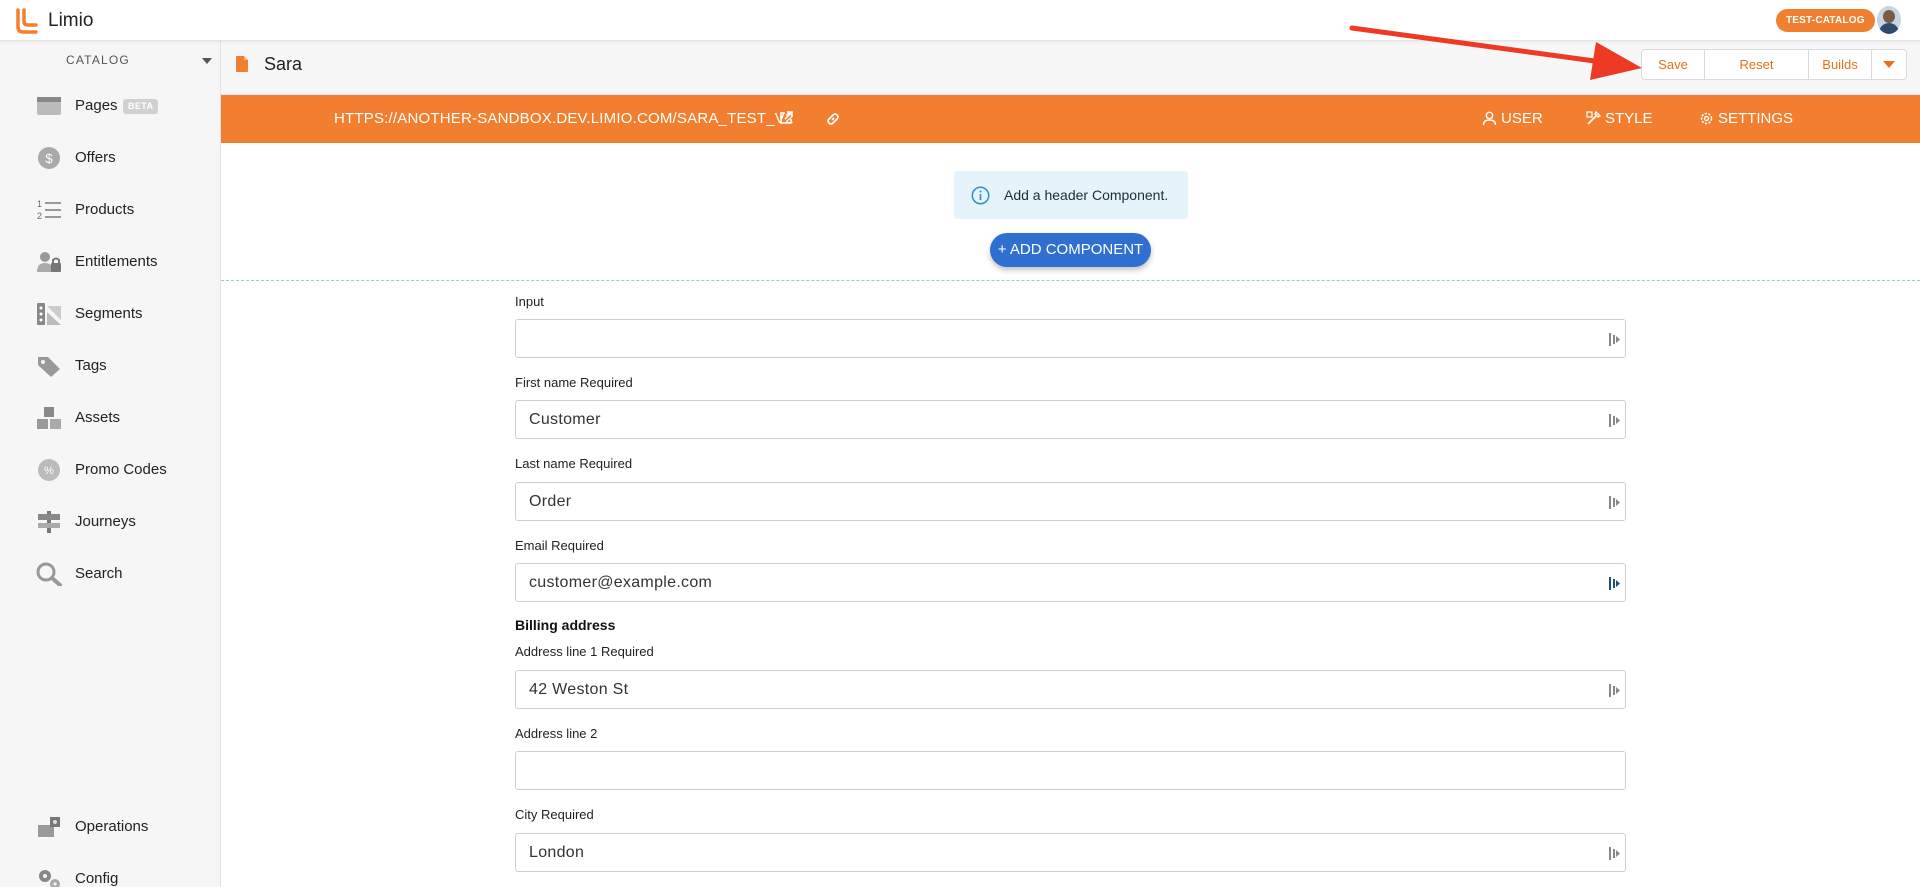 The height and width of the screenshot is (887, 1920). I want to click on pages-icon, so click(49, 106).